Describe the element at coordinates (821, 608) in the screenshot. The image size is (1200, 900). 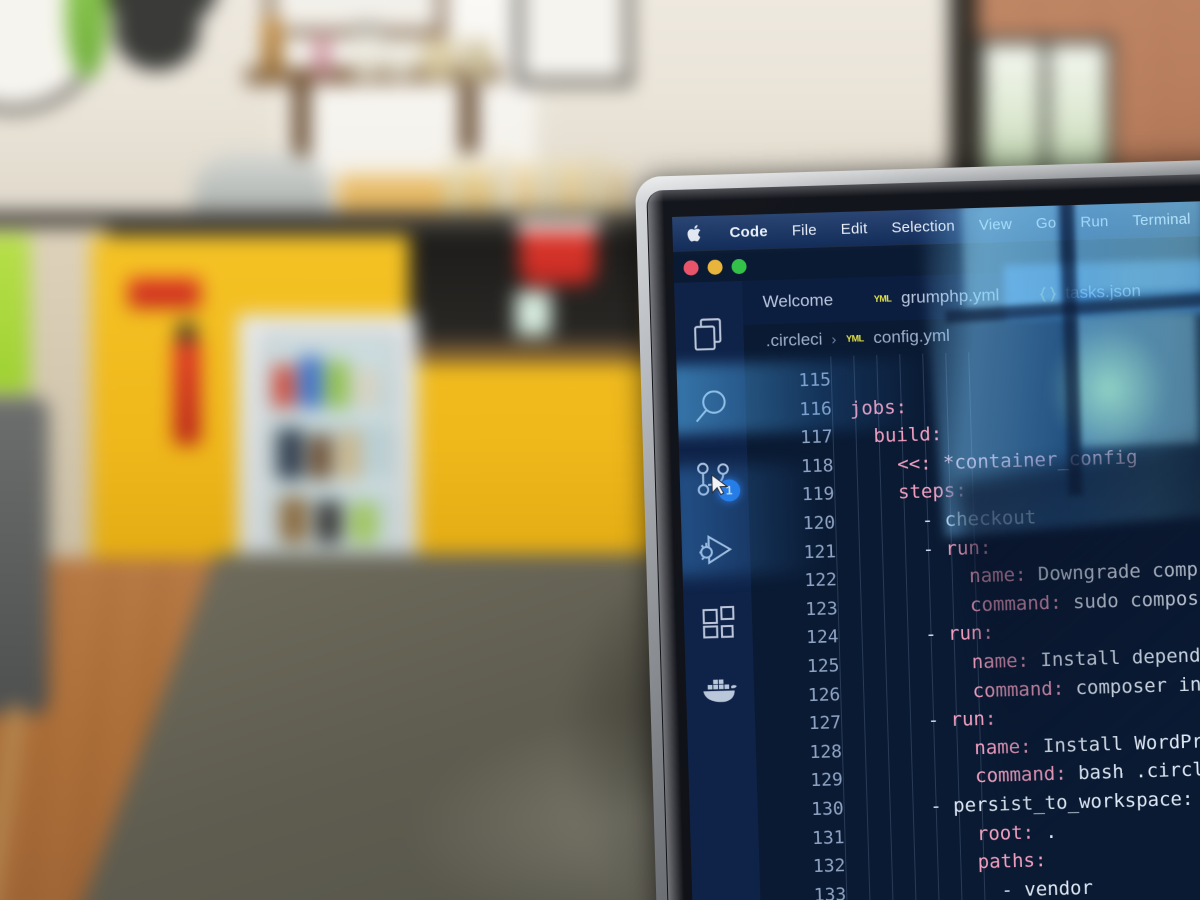
I see `line-number: 123` at that location.